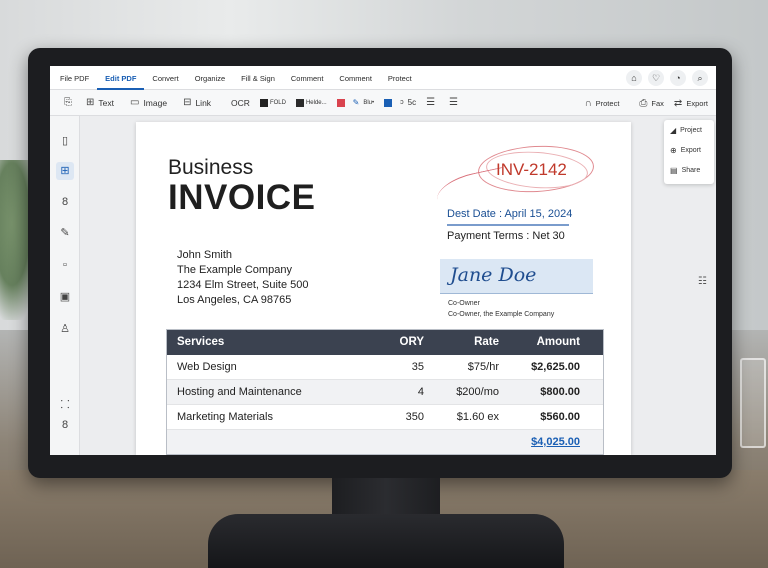  What do you see at coordinates (106, 102) in the screenshot?
I see `text-tool-label: Text` at bounding box center [106, 102].